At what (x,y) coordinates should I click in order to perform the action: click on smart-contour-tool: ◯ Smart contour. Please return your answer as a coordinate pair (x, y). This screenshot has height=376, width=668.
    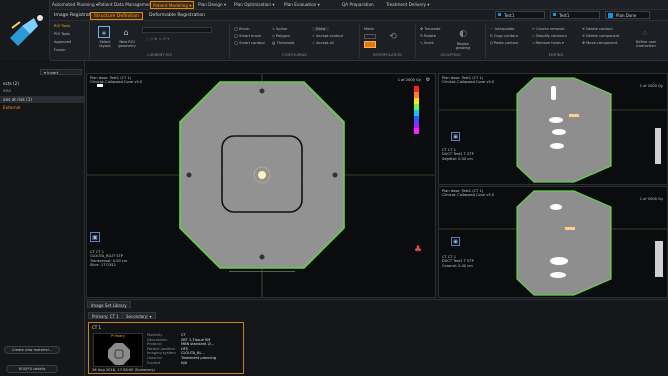
    Looking at the image, I should click on (249, 43).